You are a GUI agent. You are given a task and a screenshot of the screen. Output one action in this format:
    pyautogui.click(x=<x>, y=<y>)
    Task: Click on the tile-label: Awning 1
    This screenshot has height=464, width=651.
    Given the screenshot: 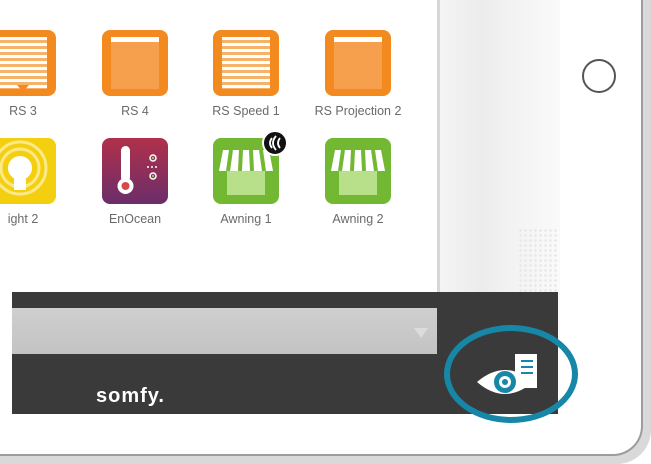 What is the action you would take?
    pyautogui.click(x=246, y=219)
    